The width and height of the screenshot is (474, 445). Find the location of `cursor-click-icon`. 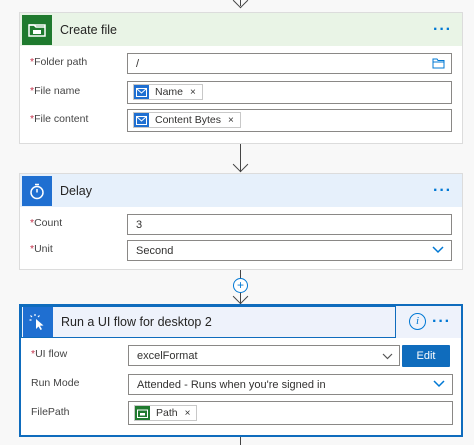

cursor-click-icon is located at coordinates (38, 322).